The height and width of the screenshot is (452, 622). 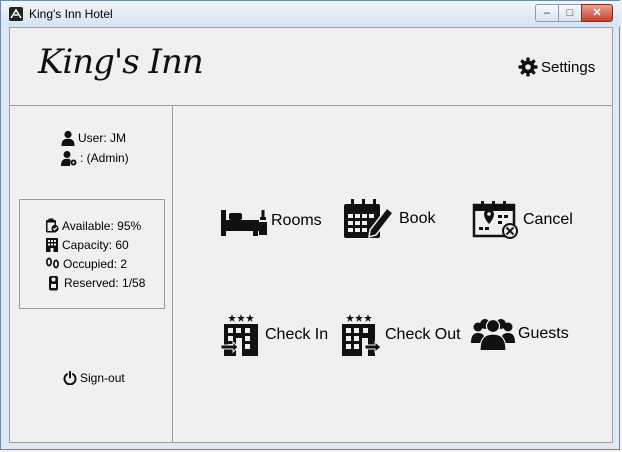 What do you see at coordinates (423, 334) in the screenshot?
I see `check-out-label: Check Out` at bounding box center [423, 334].